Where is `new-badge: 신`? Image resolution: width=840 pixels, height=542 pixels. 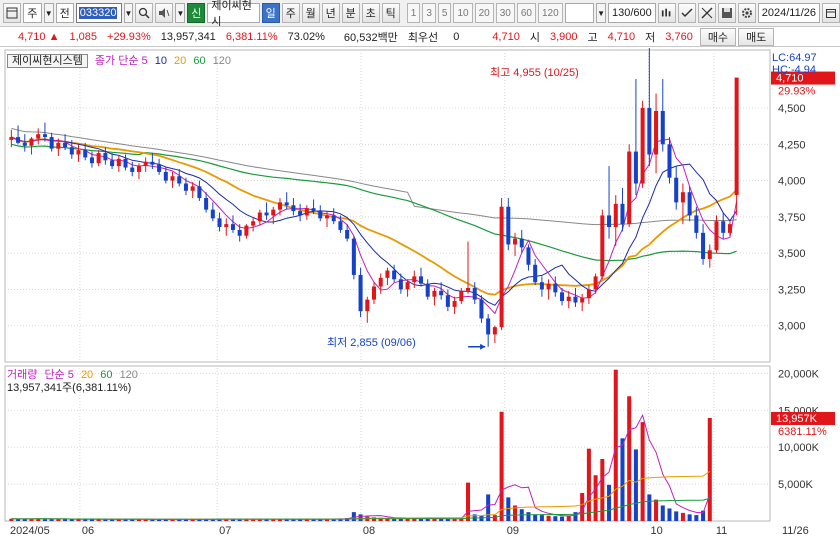
new-badge: 신 is located at coordinates (196, 13).